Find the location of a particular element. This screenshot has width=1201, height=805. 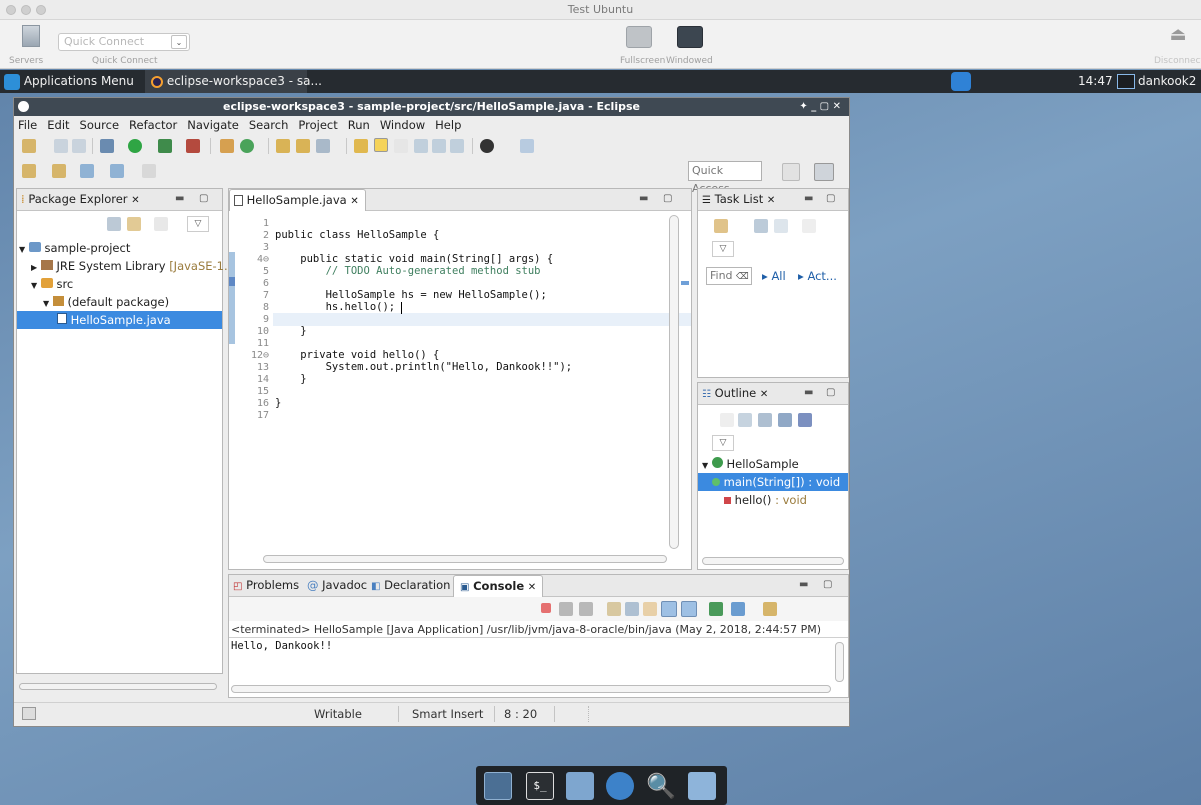

open-type-icon is located at coordinates (283, 146).